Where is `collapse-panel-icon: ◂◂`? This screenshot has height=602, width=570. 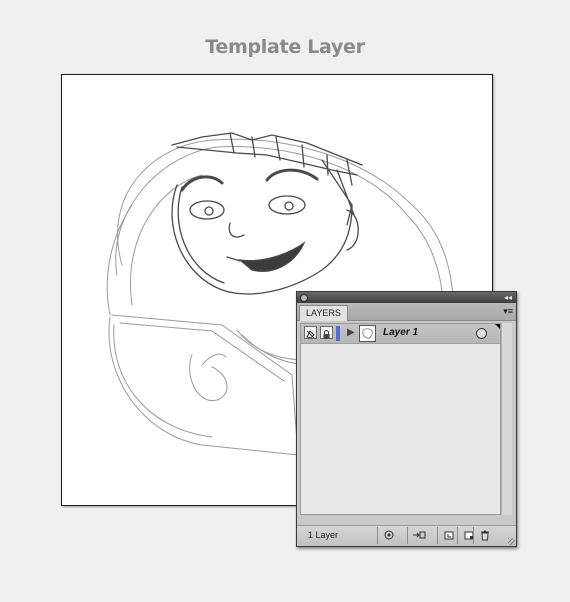 collapse-panel-icon: ◂◂ is located at coordinates (508, 297).